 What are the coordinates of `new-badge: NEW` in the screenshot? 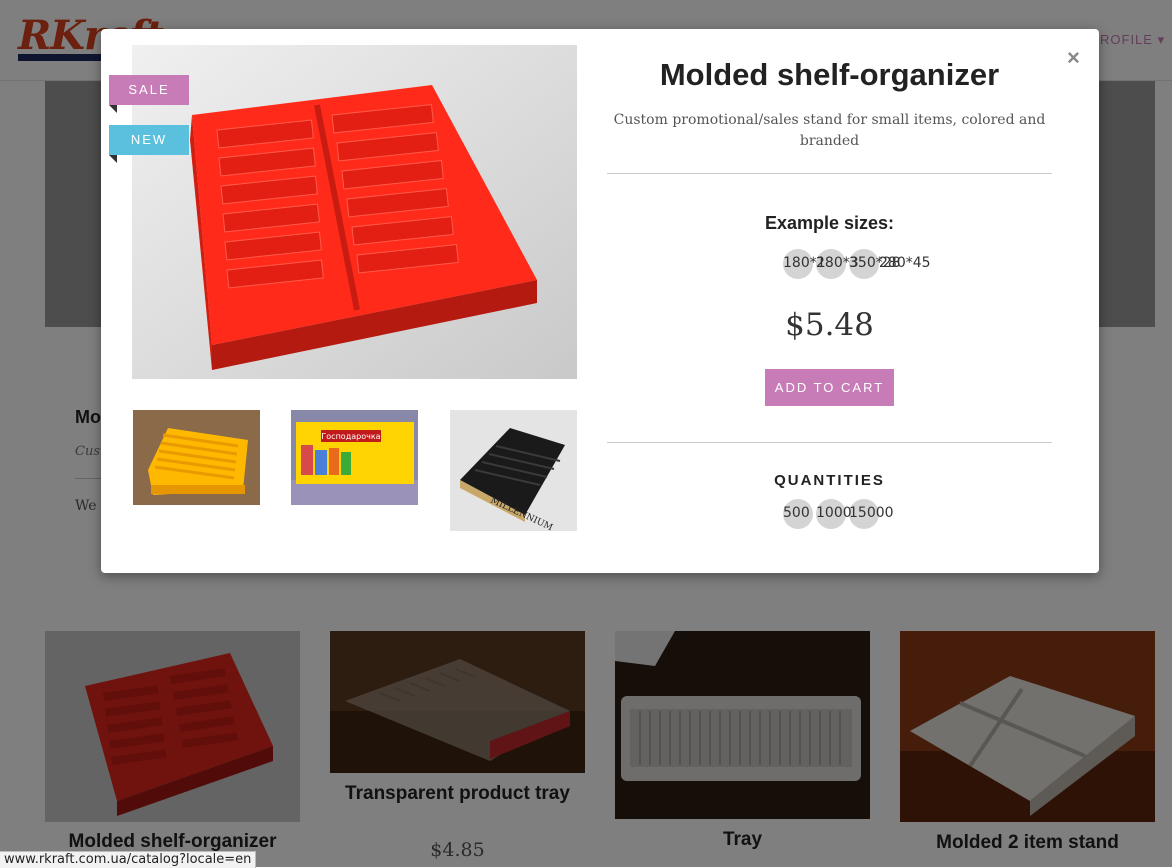 It's located at (149, 144).